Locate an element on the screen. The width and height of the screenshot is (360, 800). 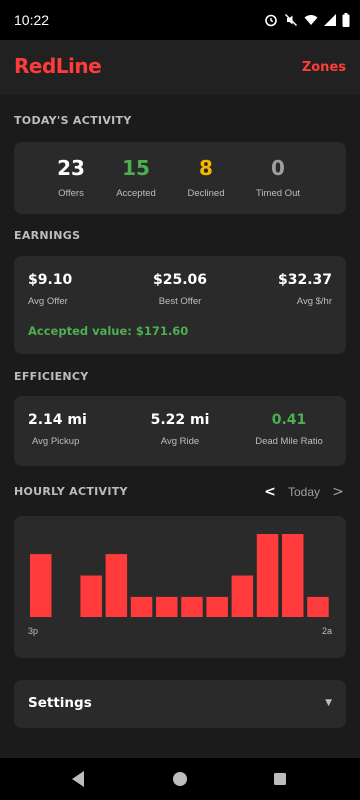
hourly-bar-chart is located at coordinates (179, 575).